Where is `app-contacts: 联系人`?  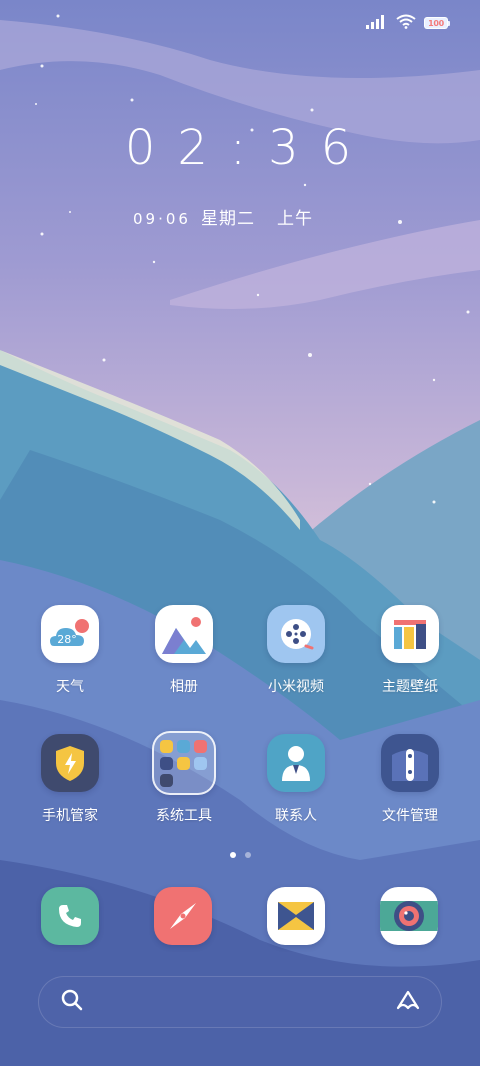 app-contacts: 联系人 is located at coordinates (296, 779).